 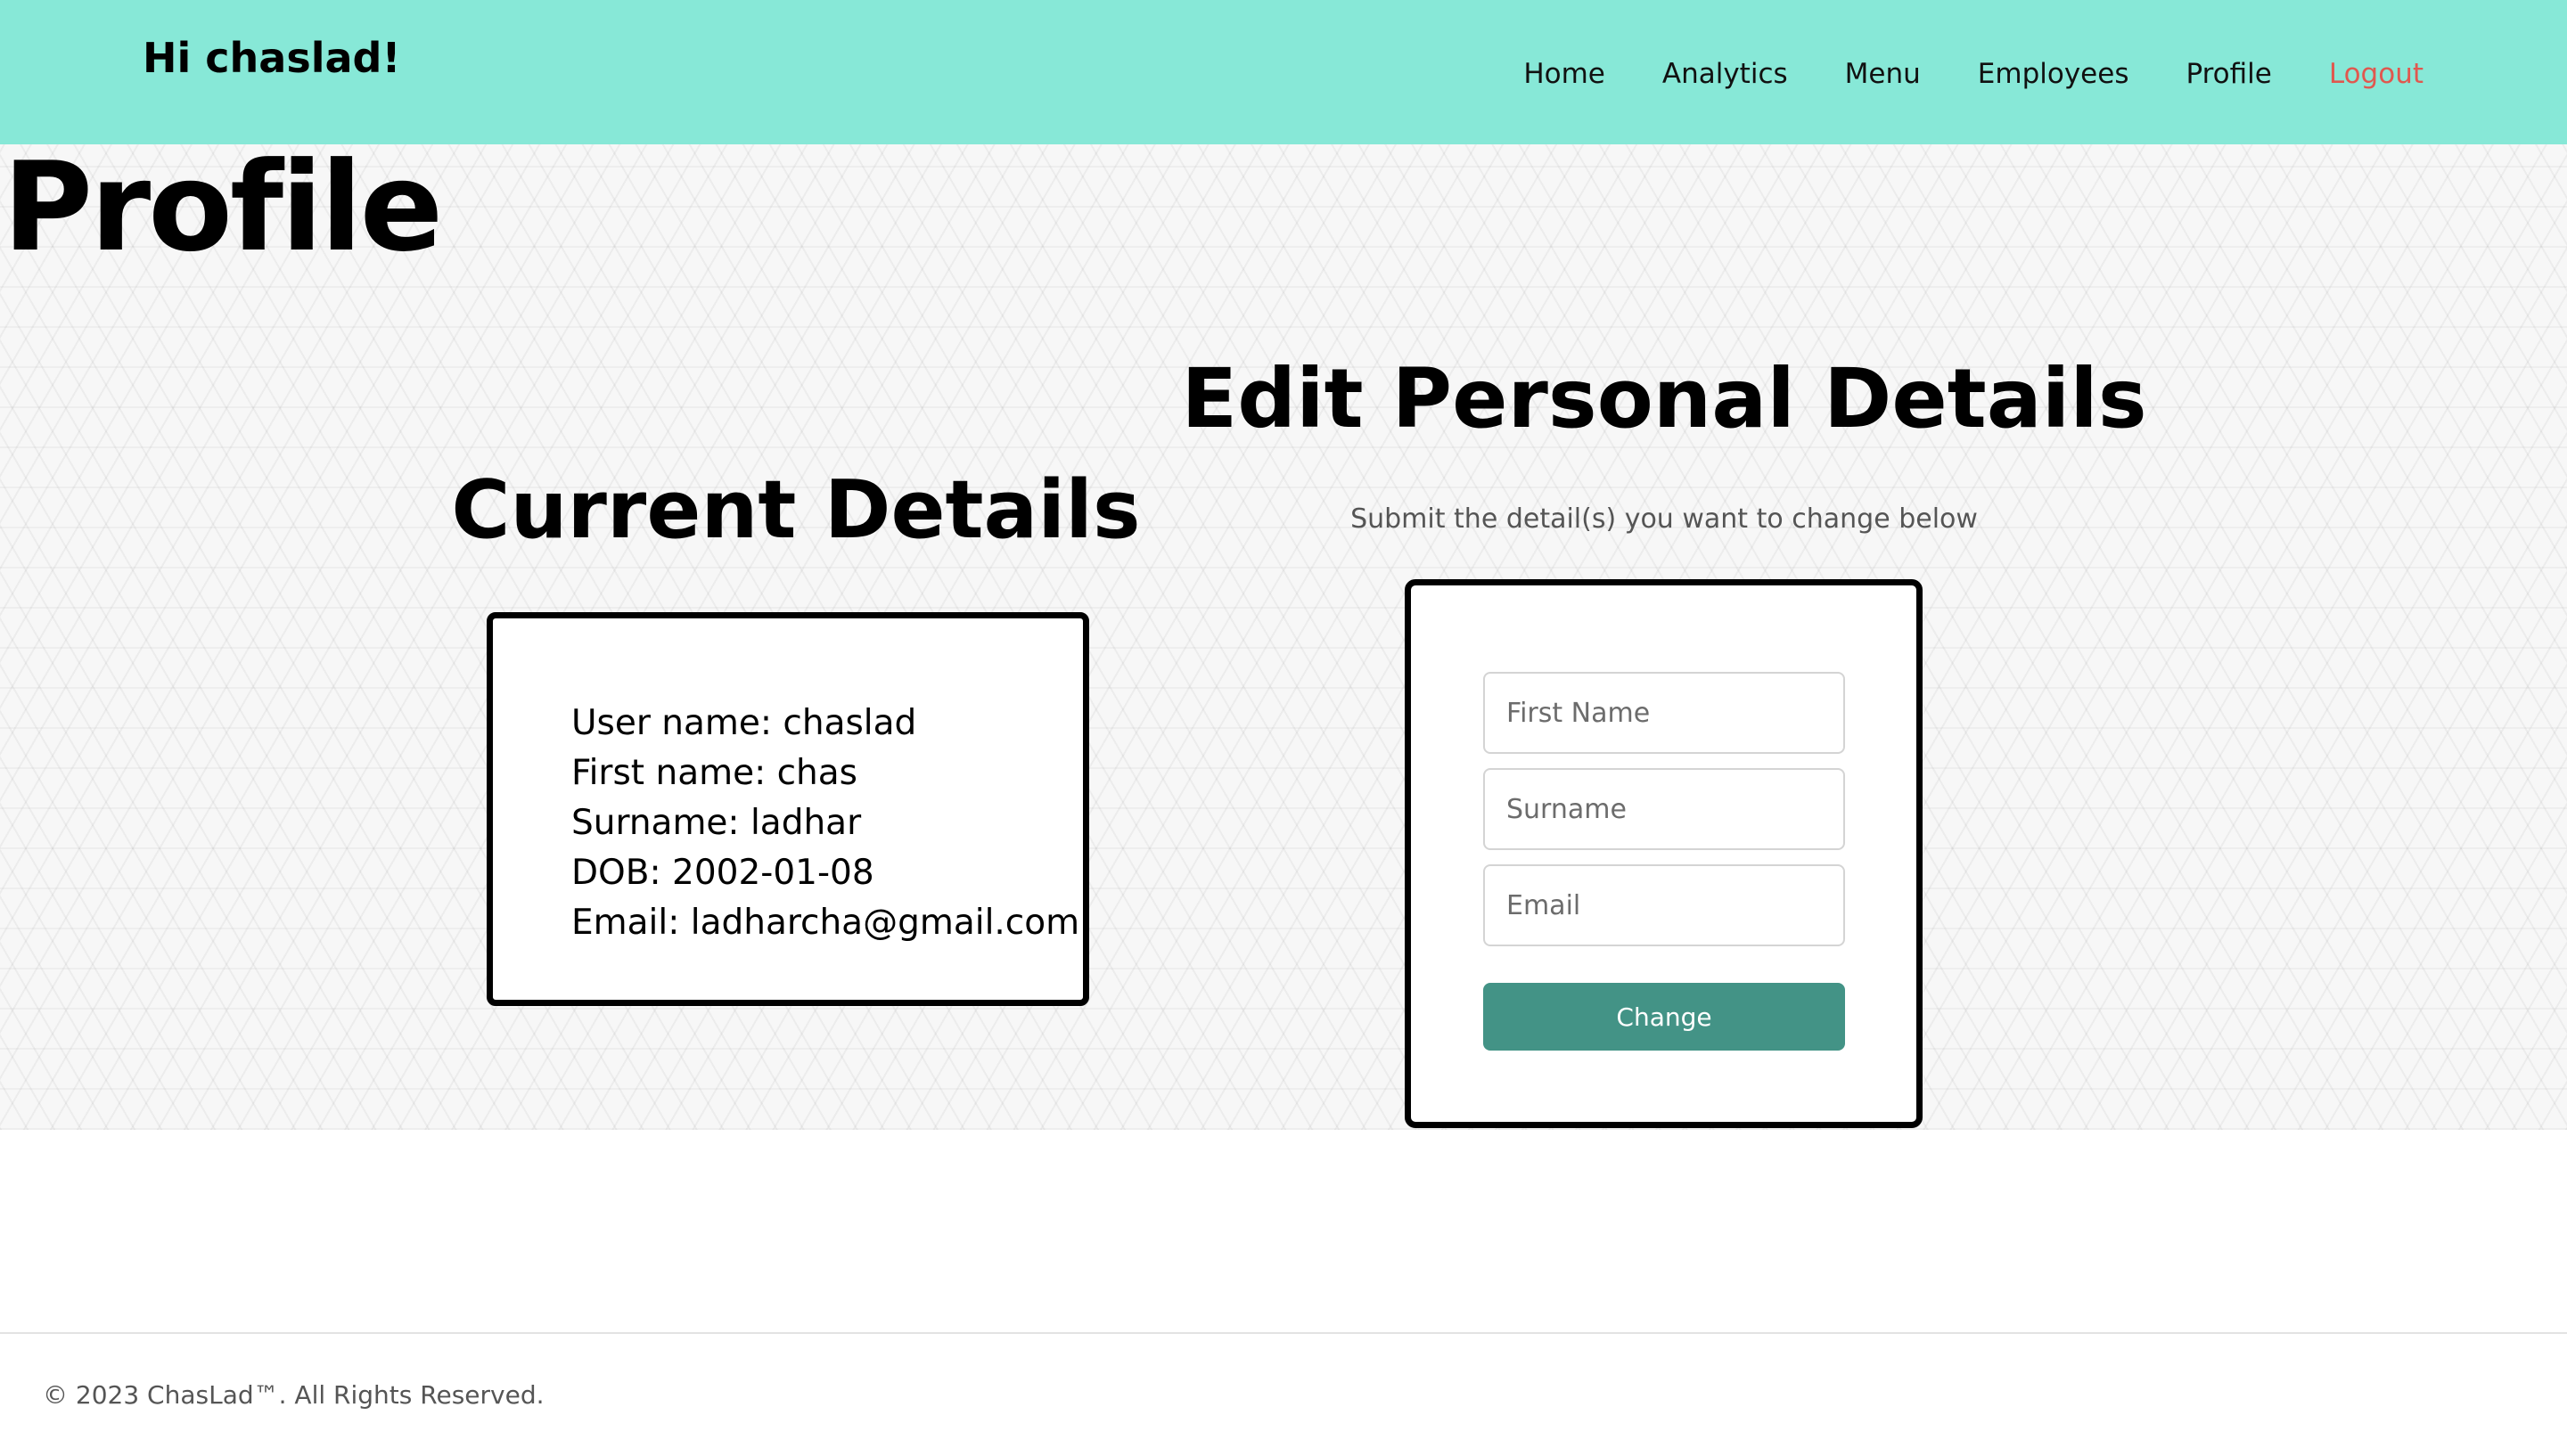 I want to click on email-input, so click(x=1664, y=905).